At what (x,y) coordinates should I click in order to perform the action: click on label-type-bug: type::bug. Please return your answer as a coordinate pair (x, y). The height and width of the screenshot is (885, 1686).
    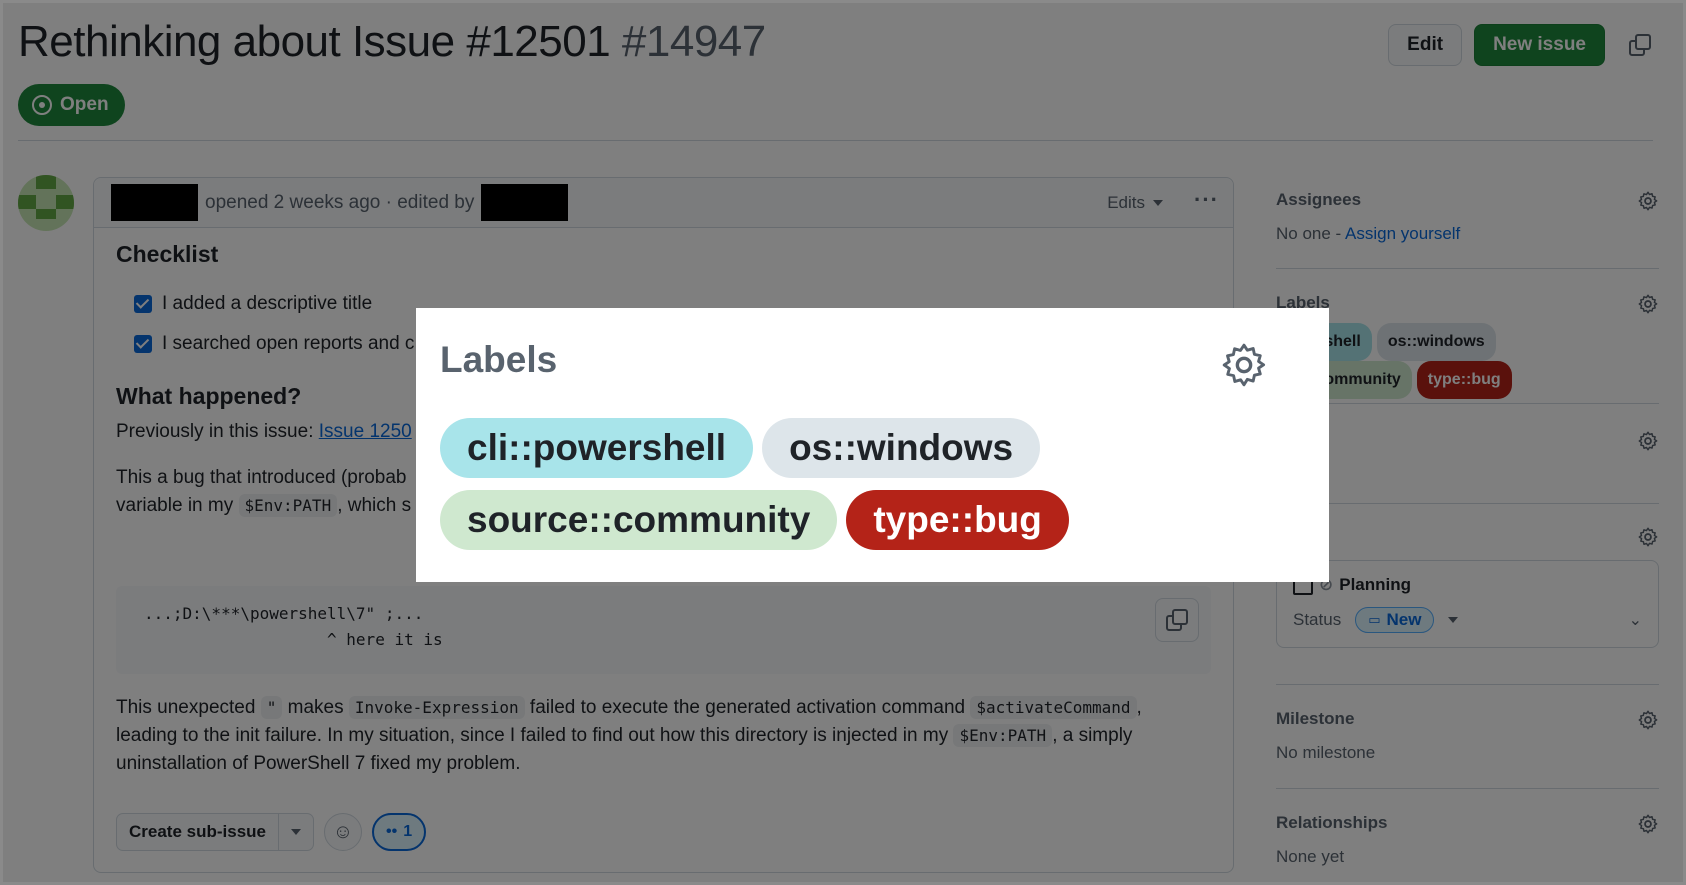
    Looking at the image, I should click on (957, 520).